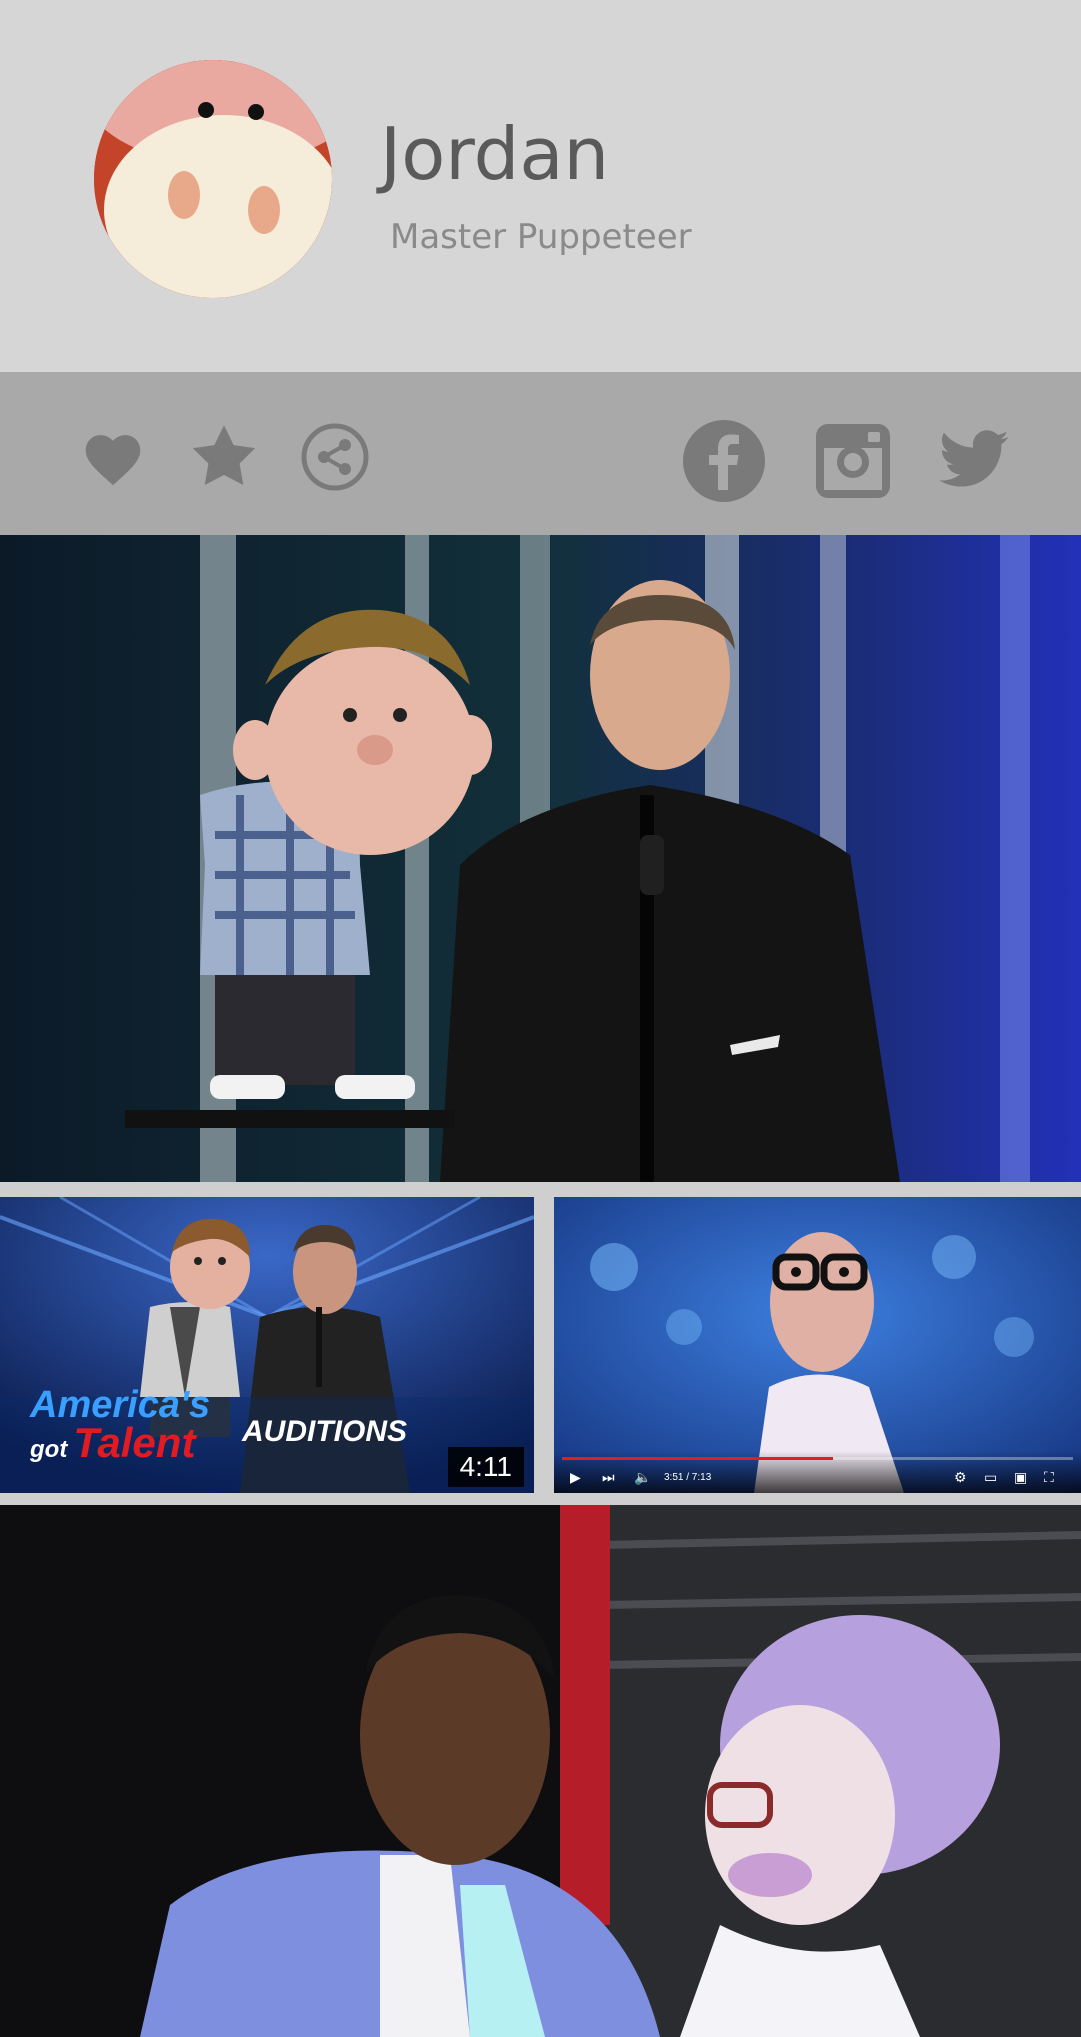 The width and height of the screenshot is (1081, 2037). I want to click on video-progress-track, so click(817, 1458).